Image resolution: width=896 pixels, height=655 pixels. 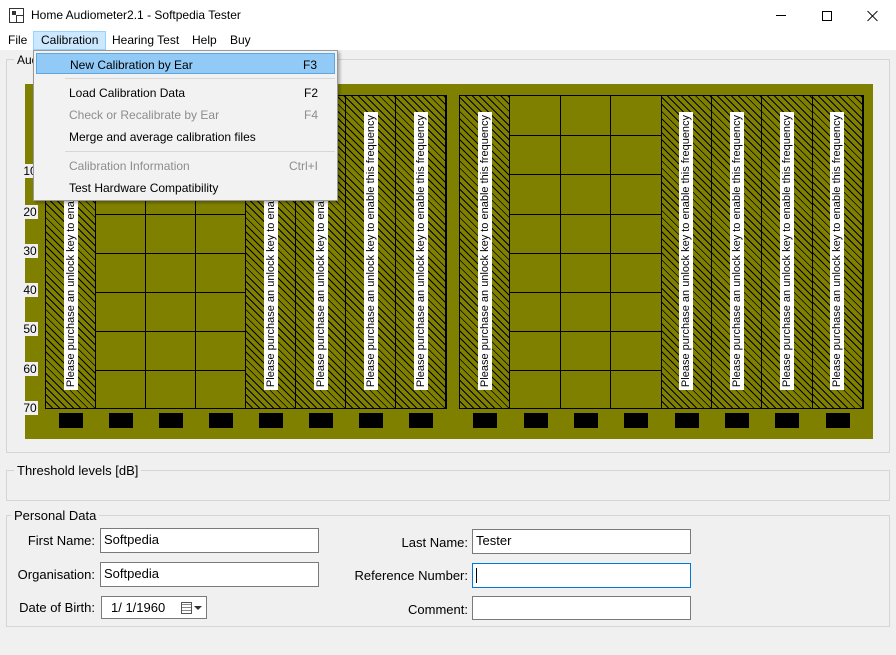 What do you see at coordinates (581, 541) in the screenshot?
I see `last-name-field: Tester` at bounding box center [581, 541].